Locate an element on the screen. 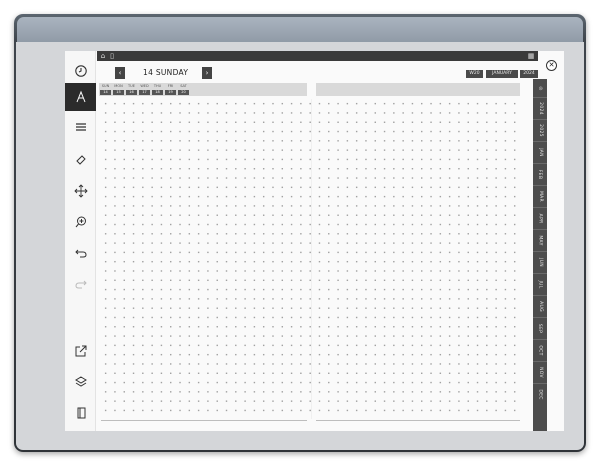 The width and height of the screenshot is (600, 465). tab-month-jul: JUL is located at coordinates (540, 284).